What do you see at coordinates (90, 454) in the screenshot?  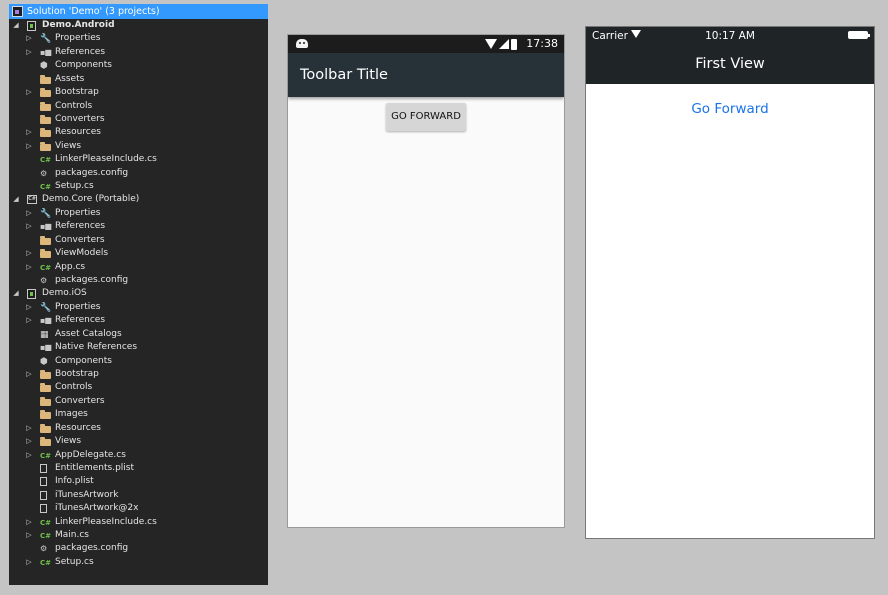 I see `tree-item-label: AppDelegate.cs` at bounding box center [90, 454].